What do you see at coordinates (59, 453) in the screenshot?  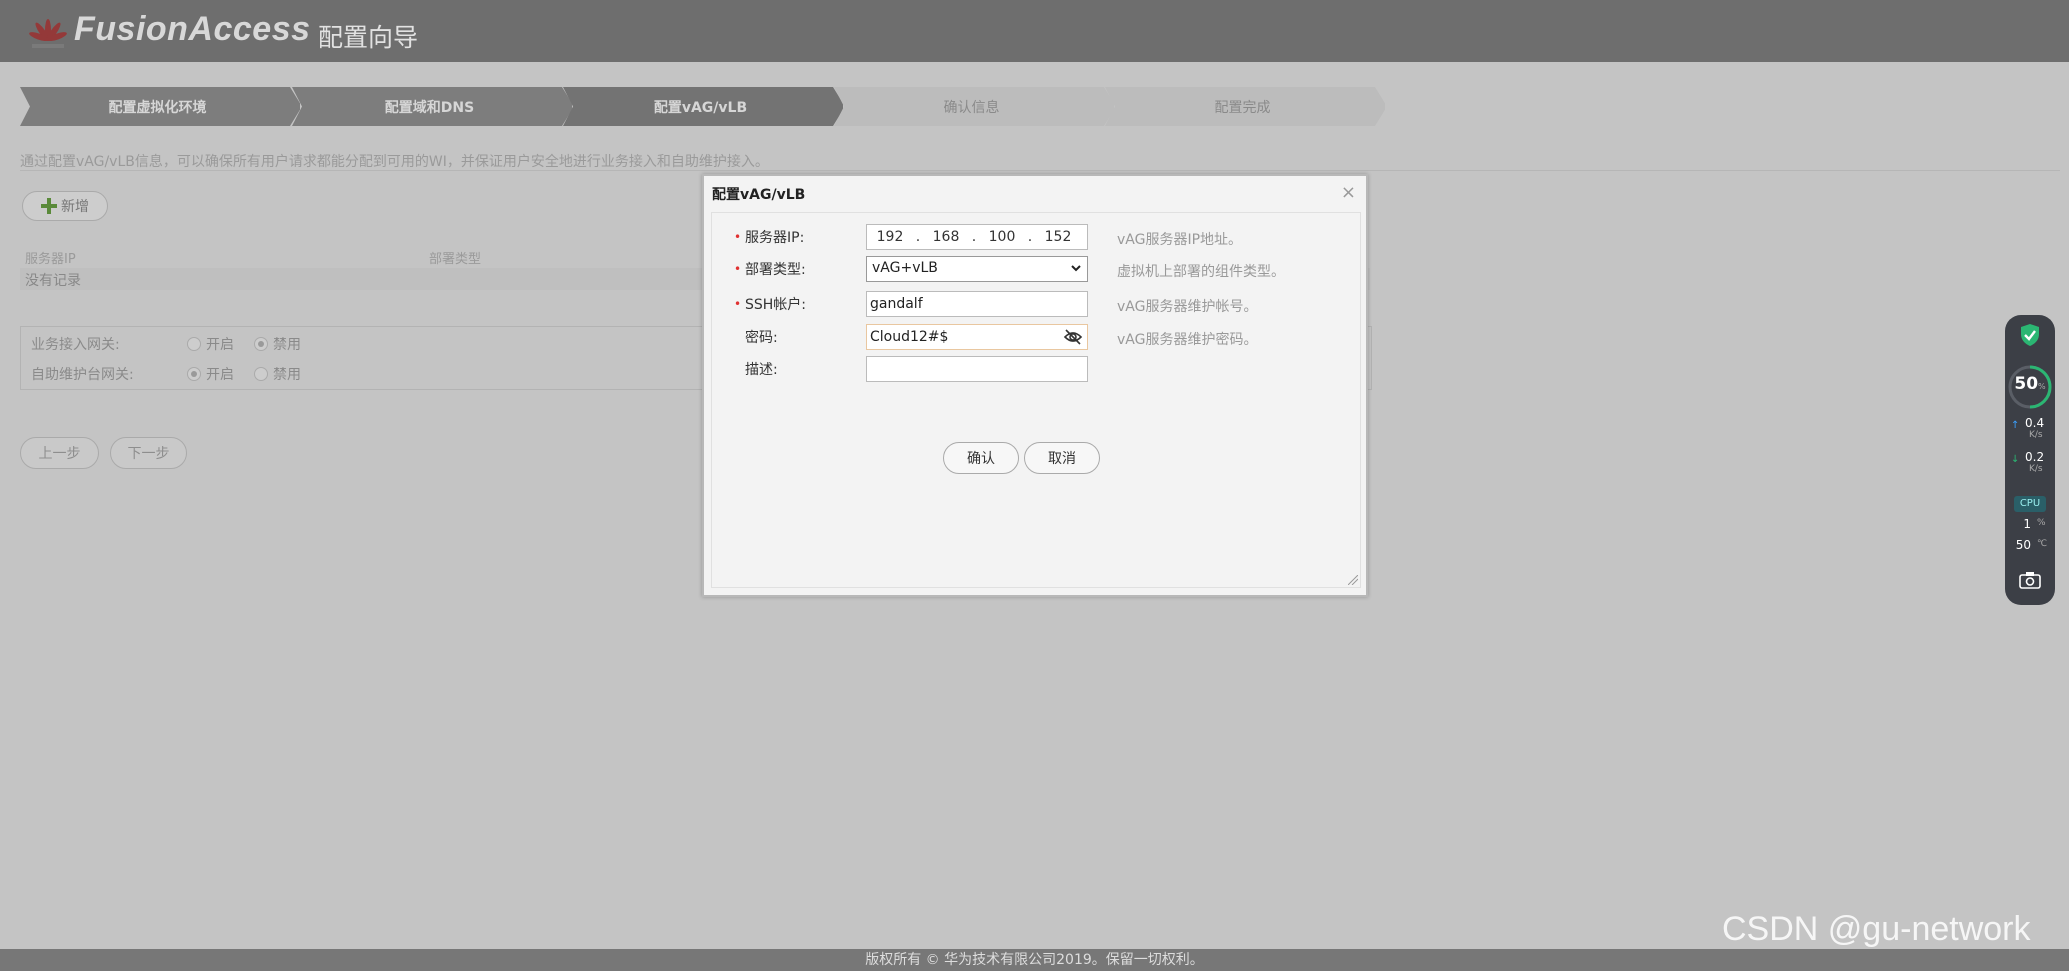 I see `prev-button: 上一步` at bounding box center [59, 453].